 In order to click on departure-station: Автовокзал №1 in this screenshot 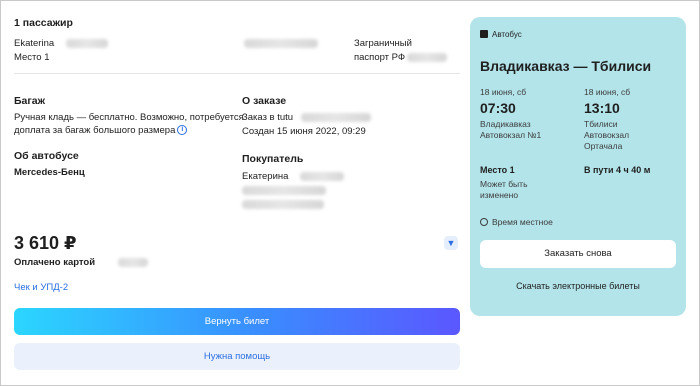, I will do `click(511, 135)`.